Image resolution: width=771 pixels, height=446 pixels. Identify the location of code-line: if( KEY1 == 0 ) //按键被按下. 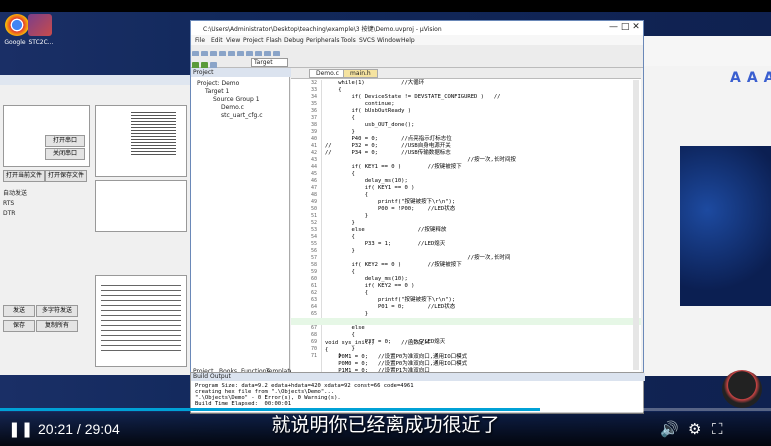
(420, 167).